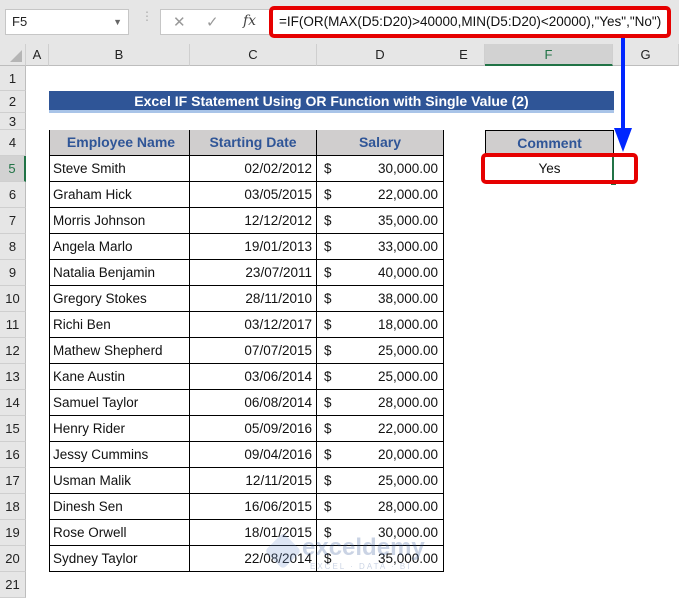  I want to click on cell-salary: $38,000.00, so click(380, 299).